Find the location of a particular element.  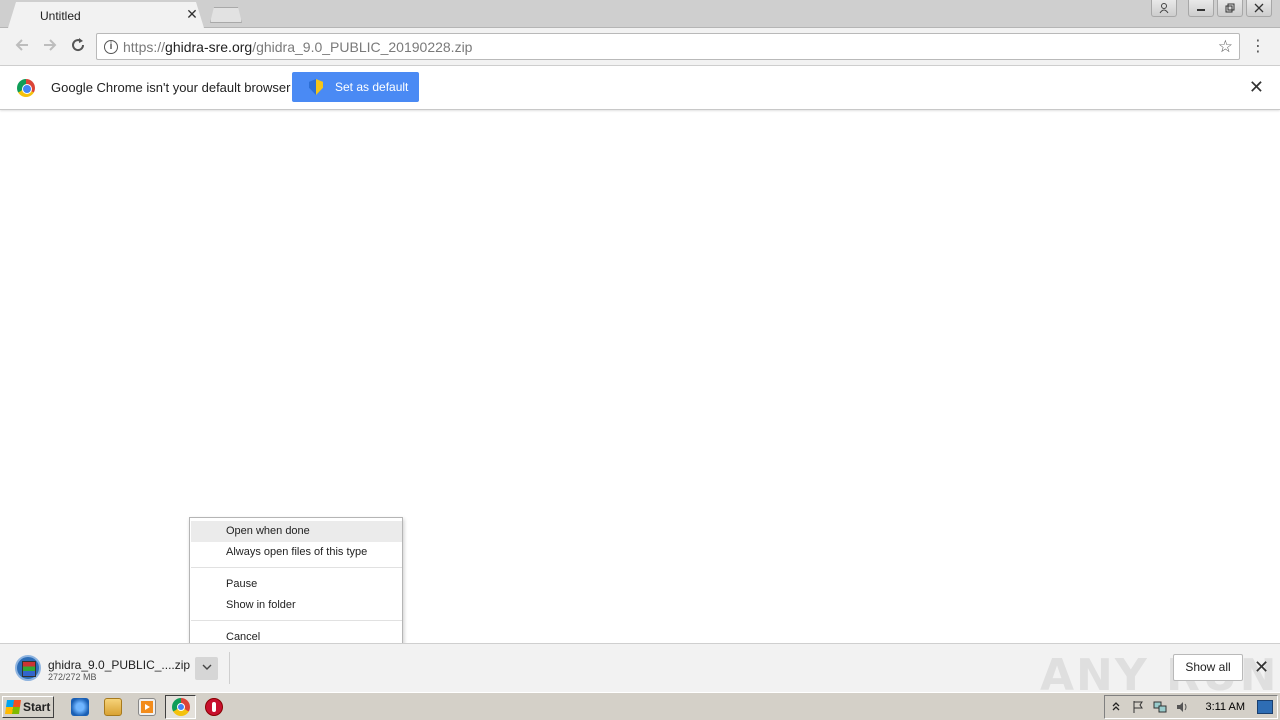

tab-title: Untitled is located at coordinates (60, 16).